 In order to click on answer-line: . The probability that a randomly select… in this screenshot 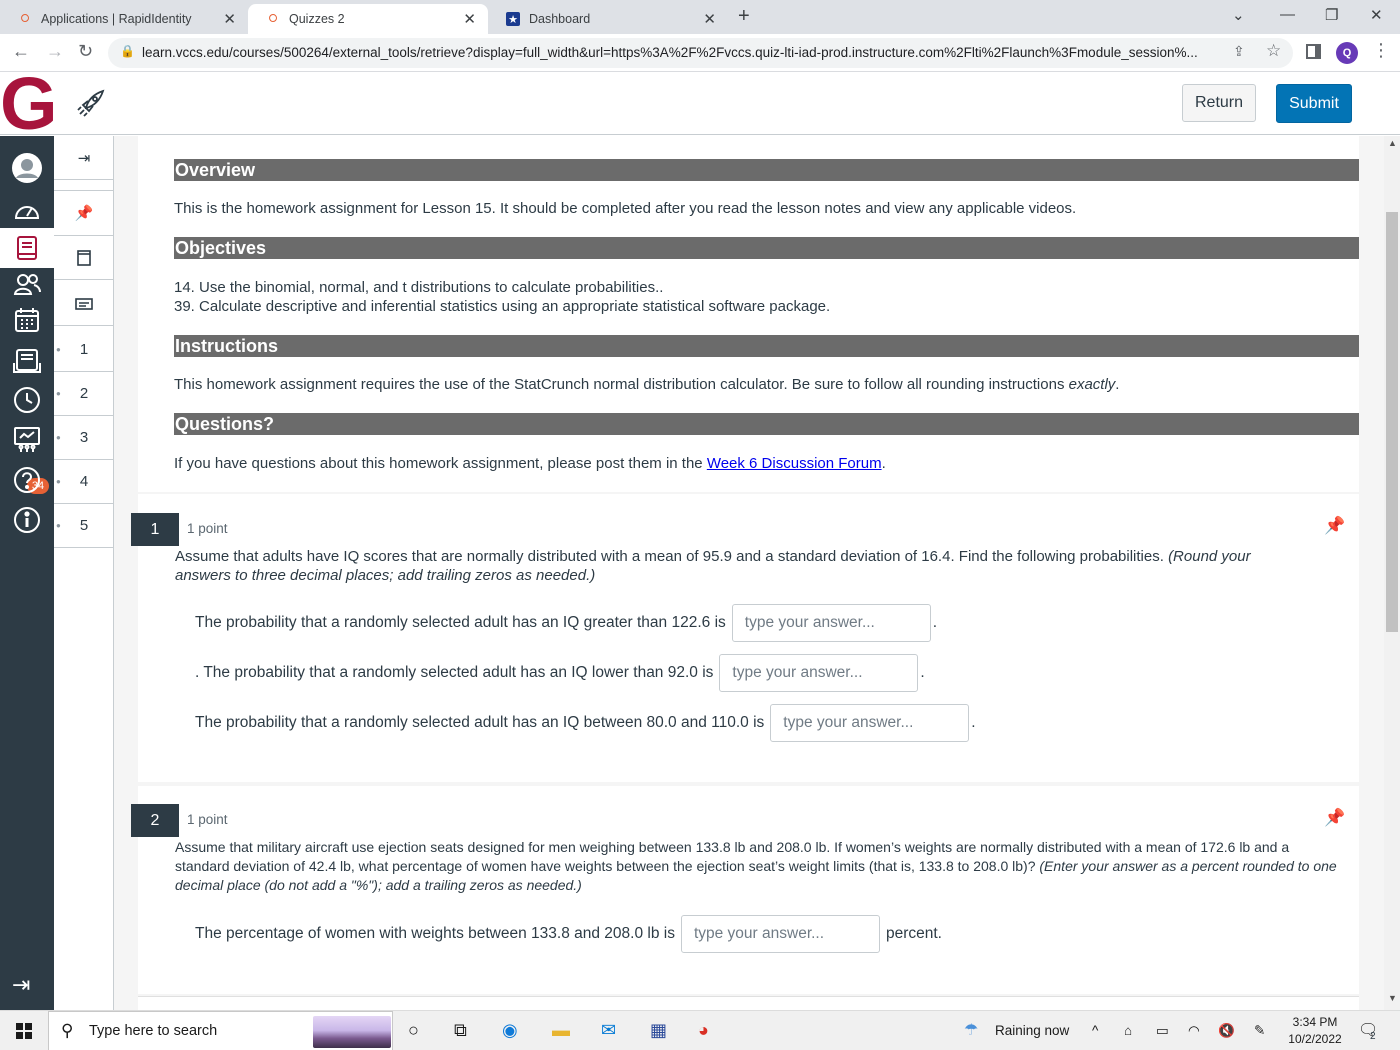, I will do `click(560, 673)`.